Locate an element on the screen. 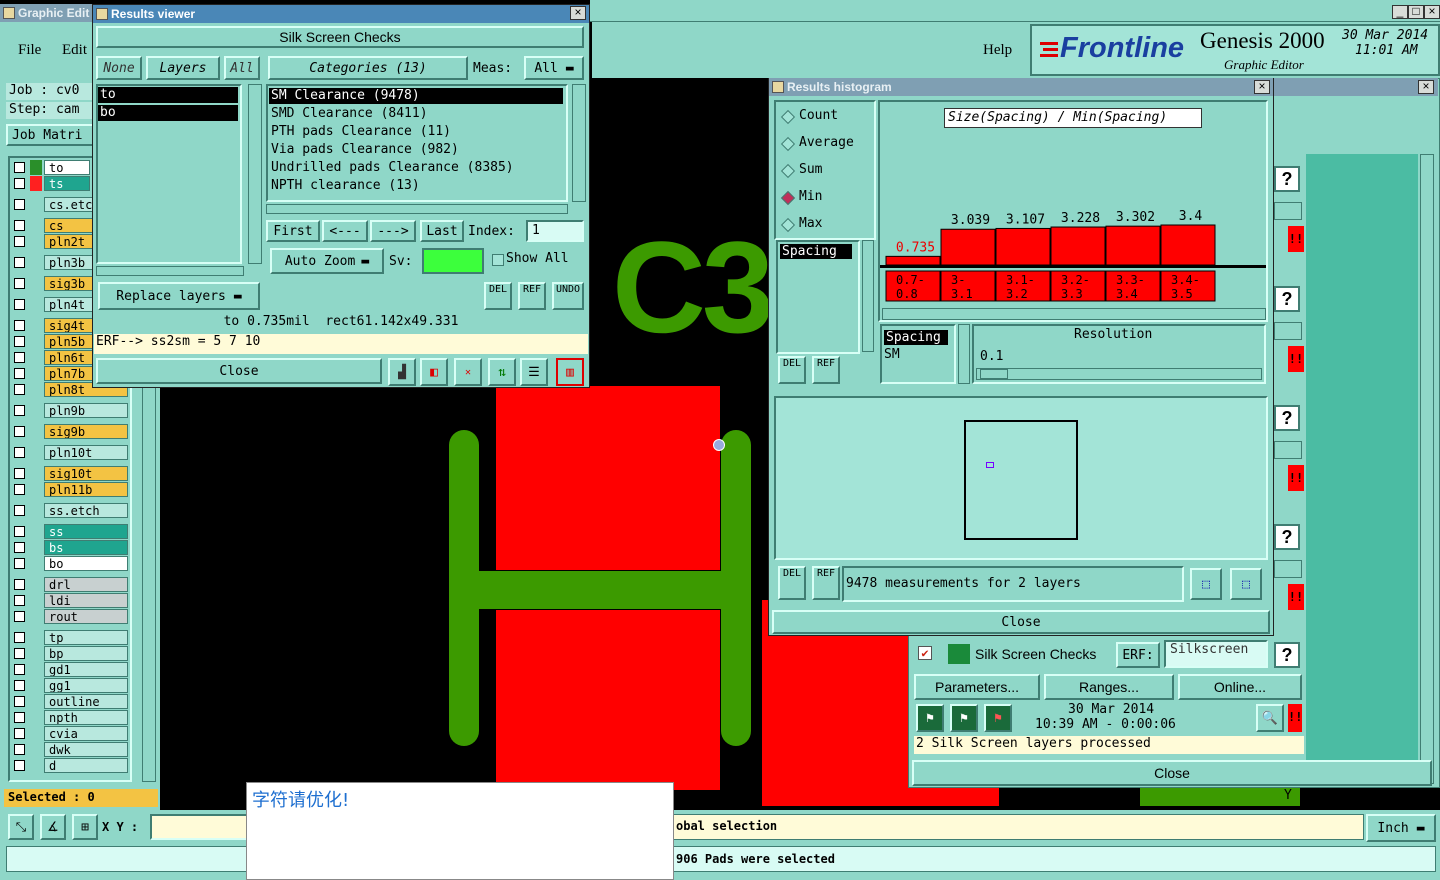 The image size is (1440, 880). no-ref-icon: ✕ is located at coordinates (468, 372).